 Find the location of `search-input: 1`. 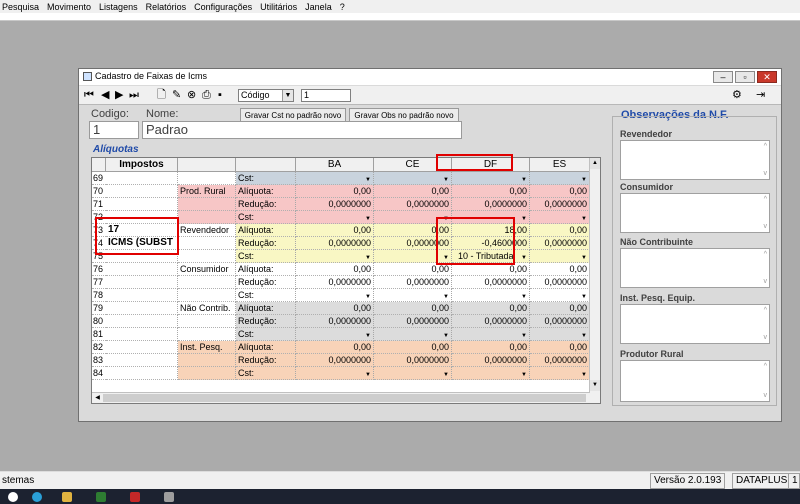

search-input: 1 is located at coordinates (326, 95).